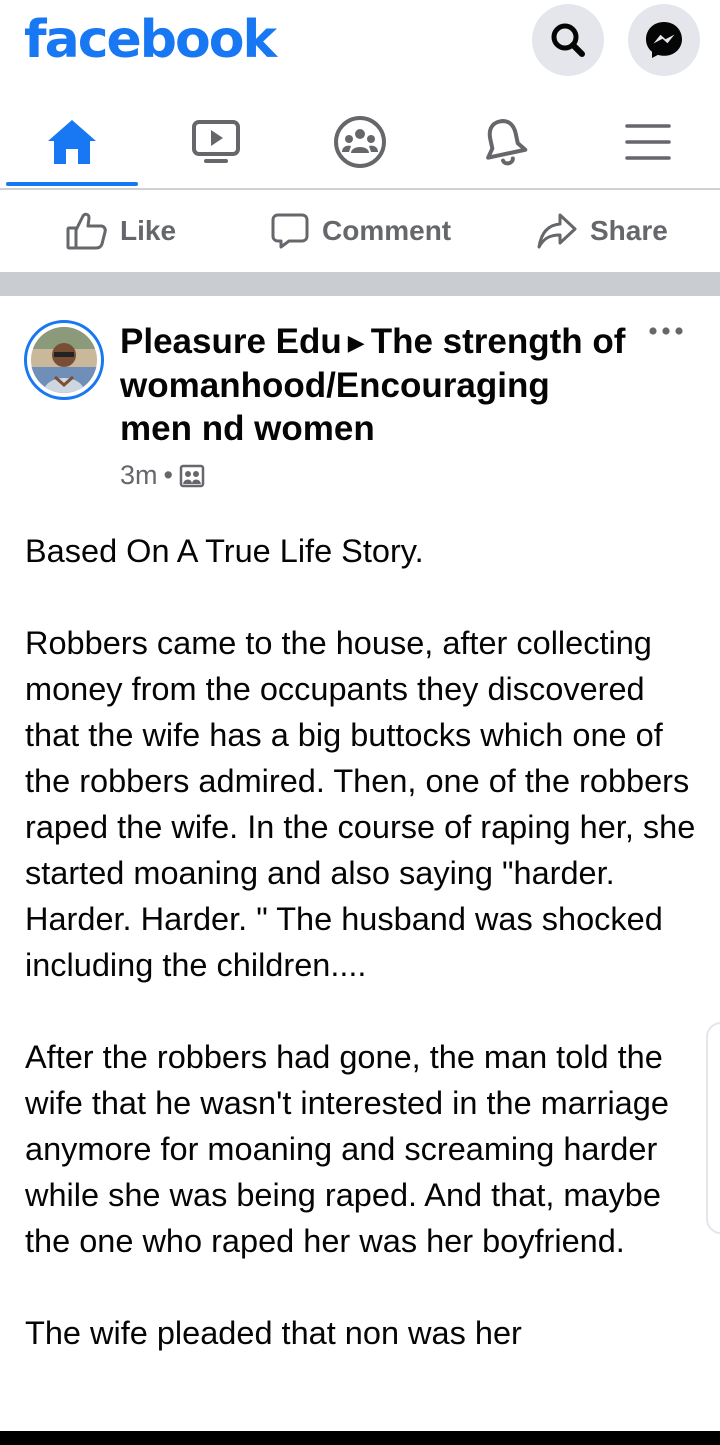 The height and width of the screenshot is (1445, 720). Describe the element at coordinates (273, 1333) in the screenshot. I see `post-paragraph: The wife pleaded that non was her` at that location.